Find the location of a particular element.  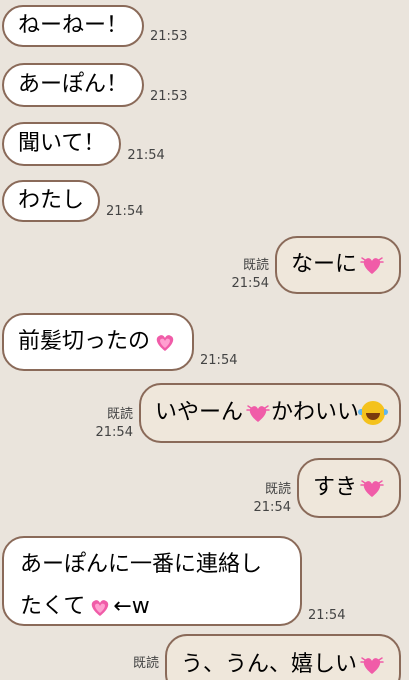

tears-of-joy-icon is located at coordinates (373, 413).